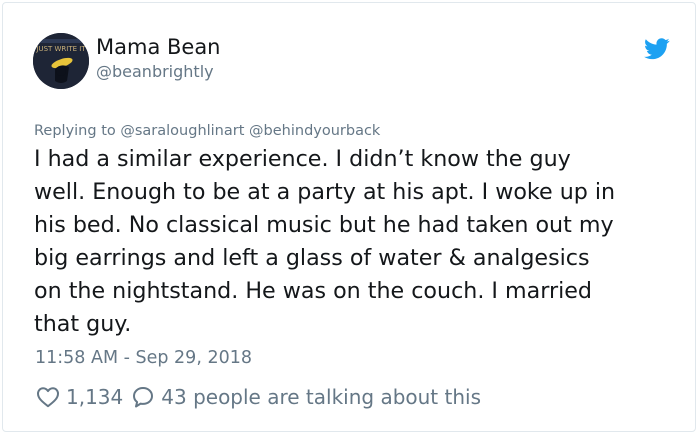  What do you see at coordinates (143, 397) in the screenshot?
I see `reply-bubble-icon` at bounding box center [143, 397].